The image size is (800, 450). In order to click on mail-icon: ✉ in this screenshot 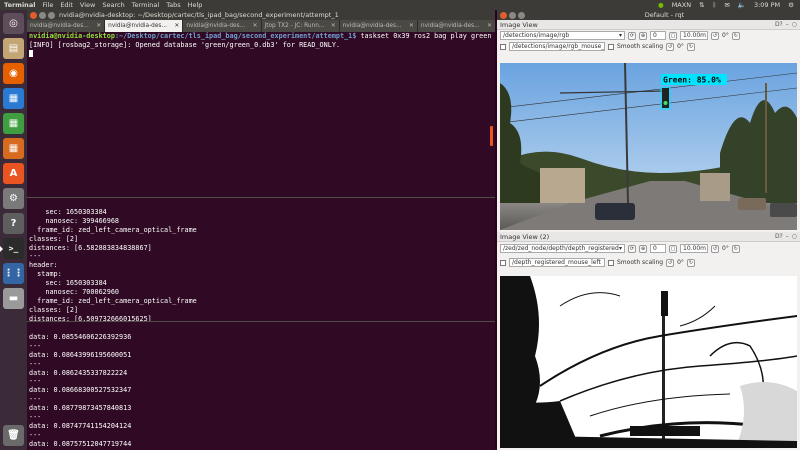, I will do `click(726, 5)`.